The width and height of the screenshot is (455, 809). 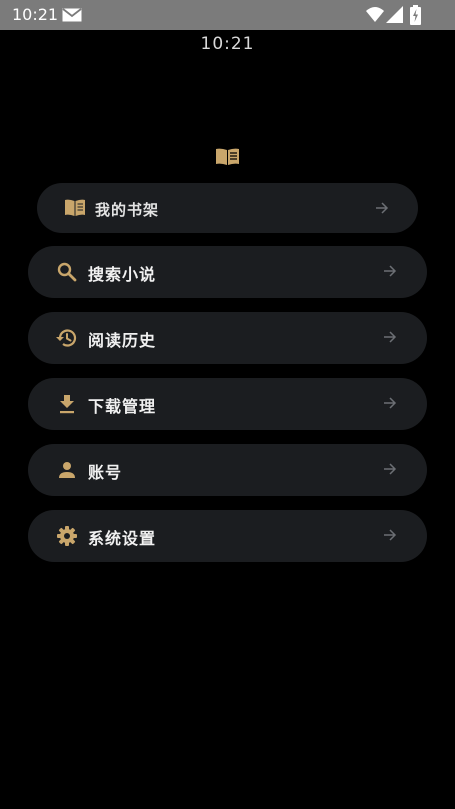 I want to click on menu-item-download: 下载管理, so click(x=227, y=404).